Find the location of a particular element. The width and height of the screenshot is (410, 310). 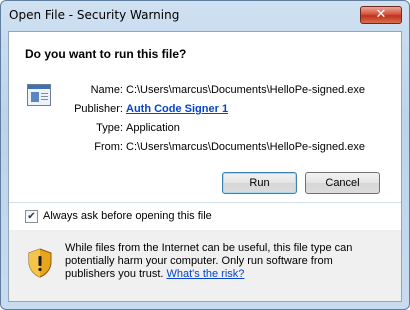

title-bar: Open File - Security Warning ✕ is located at coordinates (205, 16).